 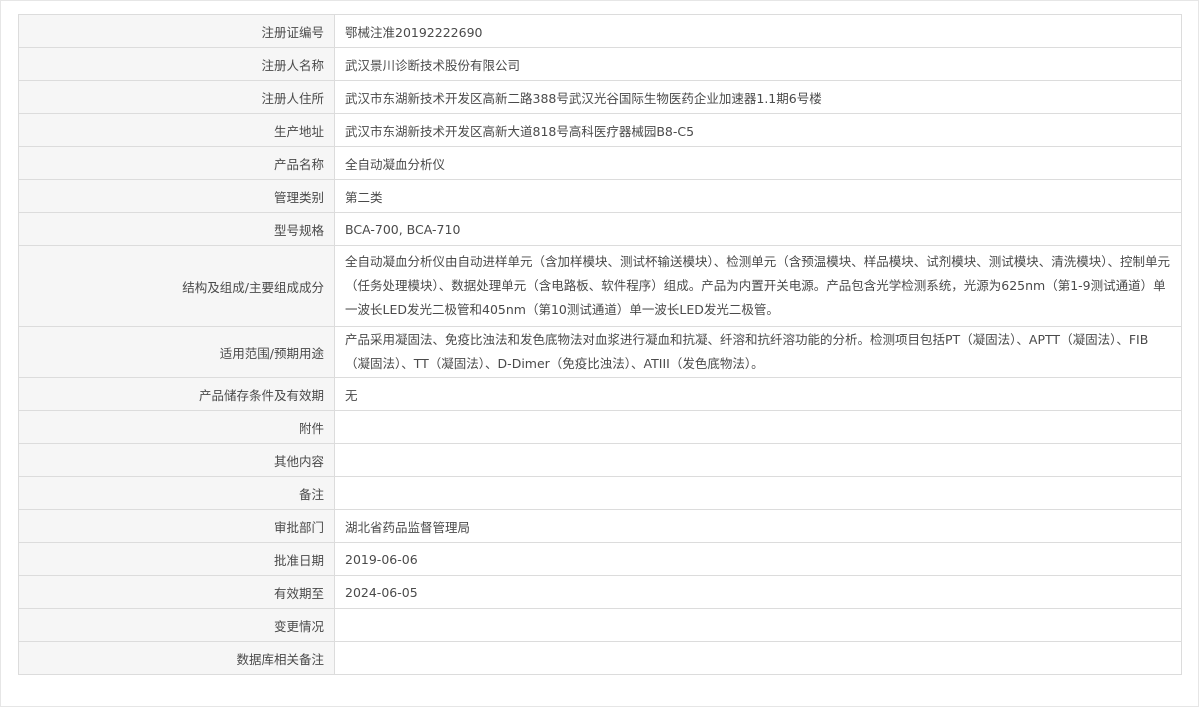 I want to click on field-label: 产品名称, so click(x=176, y=163).